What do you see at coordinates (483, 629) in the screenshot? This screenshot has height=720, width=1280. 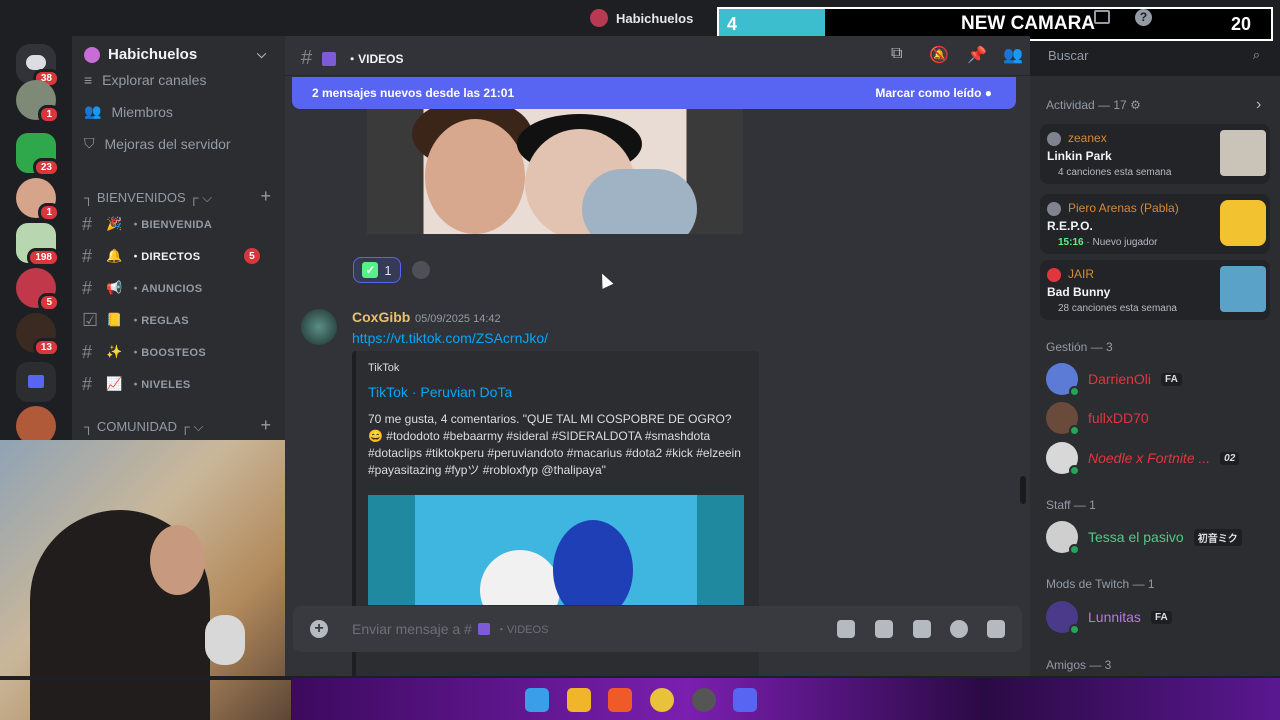 I see `clapper-icon` at bounding box center [483, 629].